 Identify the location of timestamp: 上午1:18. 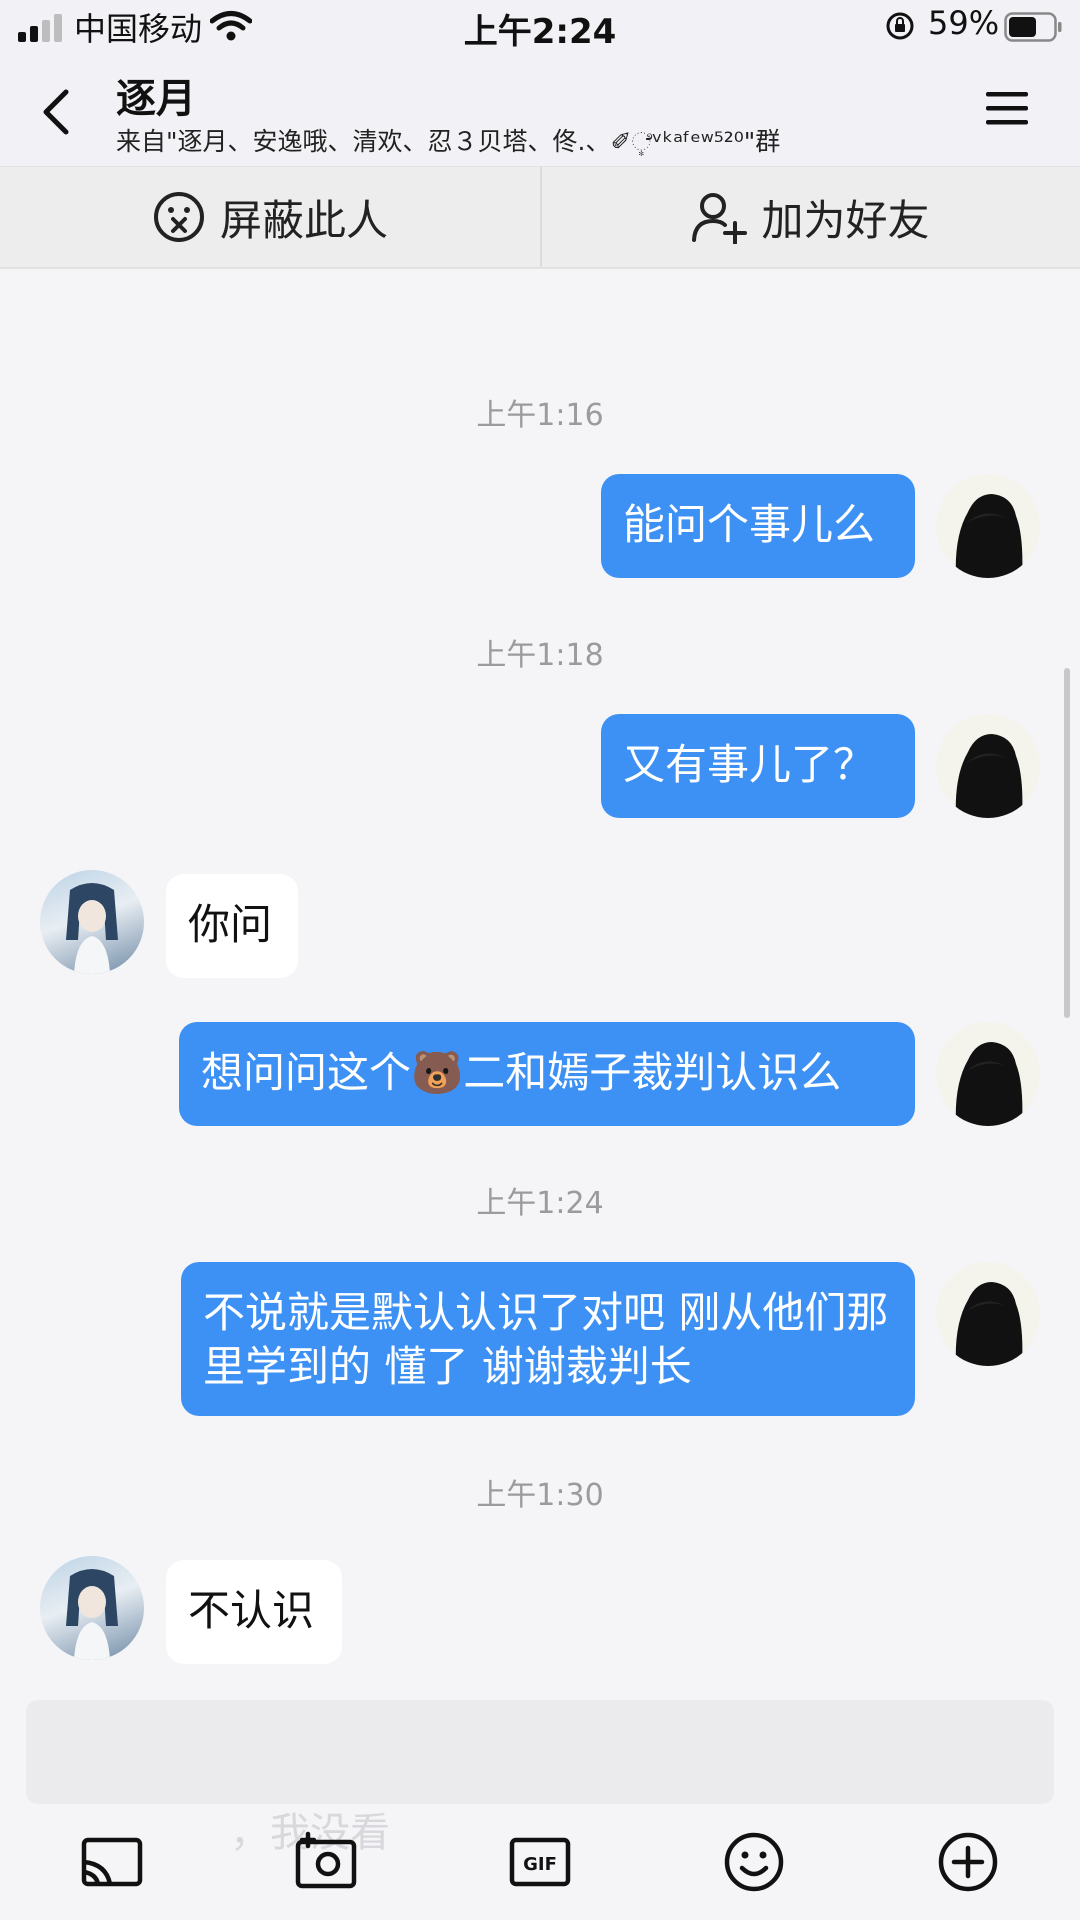
(540, 655).